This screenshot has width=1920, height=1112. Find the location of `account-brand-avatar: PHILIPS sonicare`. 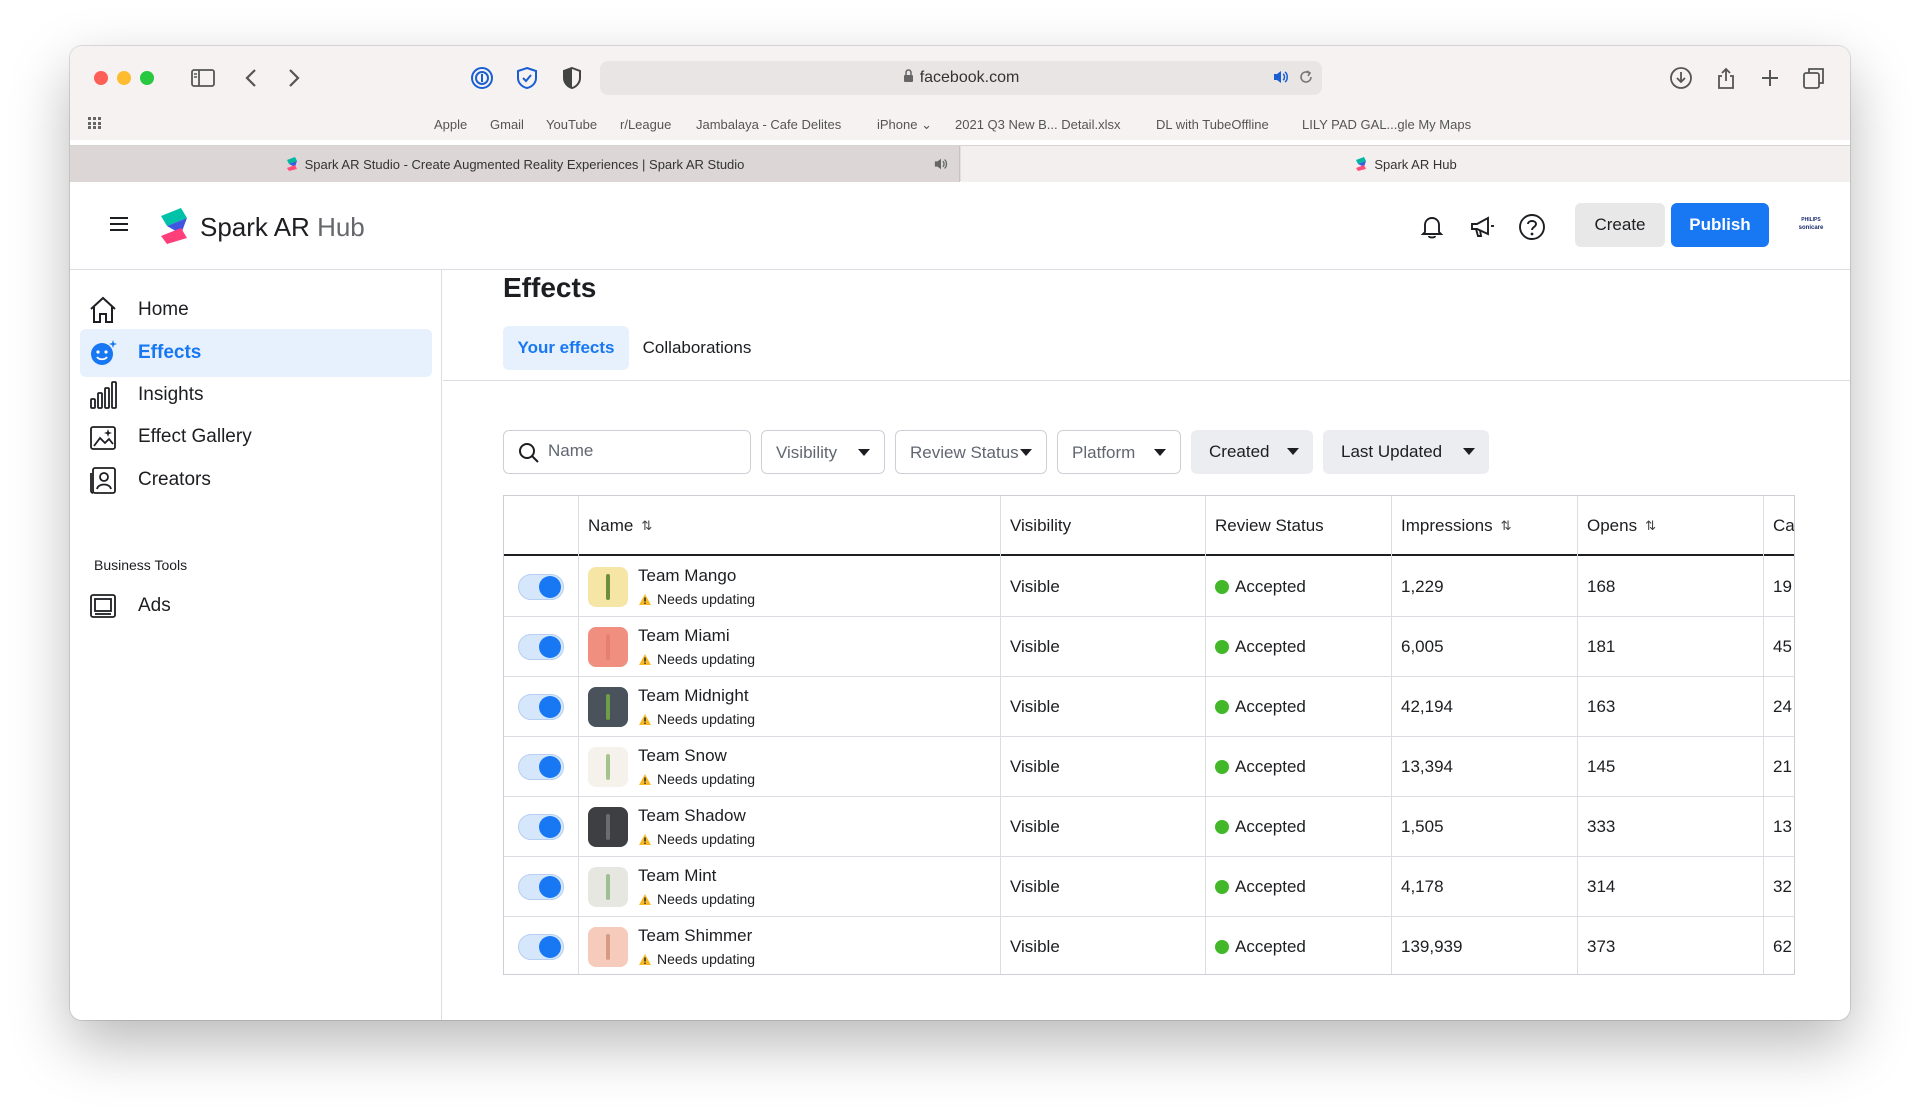

account-brand-avatar: PHILIPS sonicare is located at coordinates (1811, 226).